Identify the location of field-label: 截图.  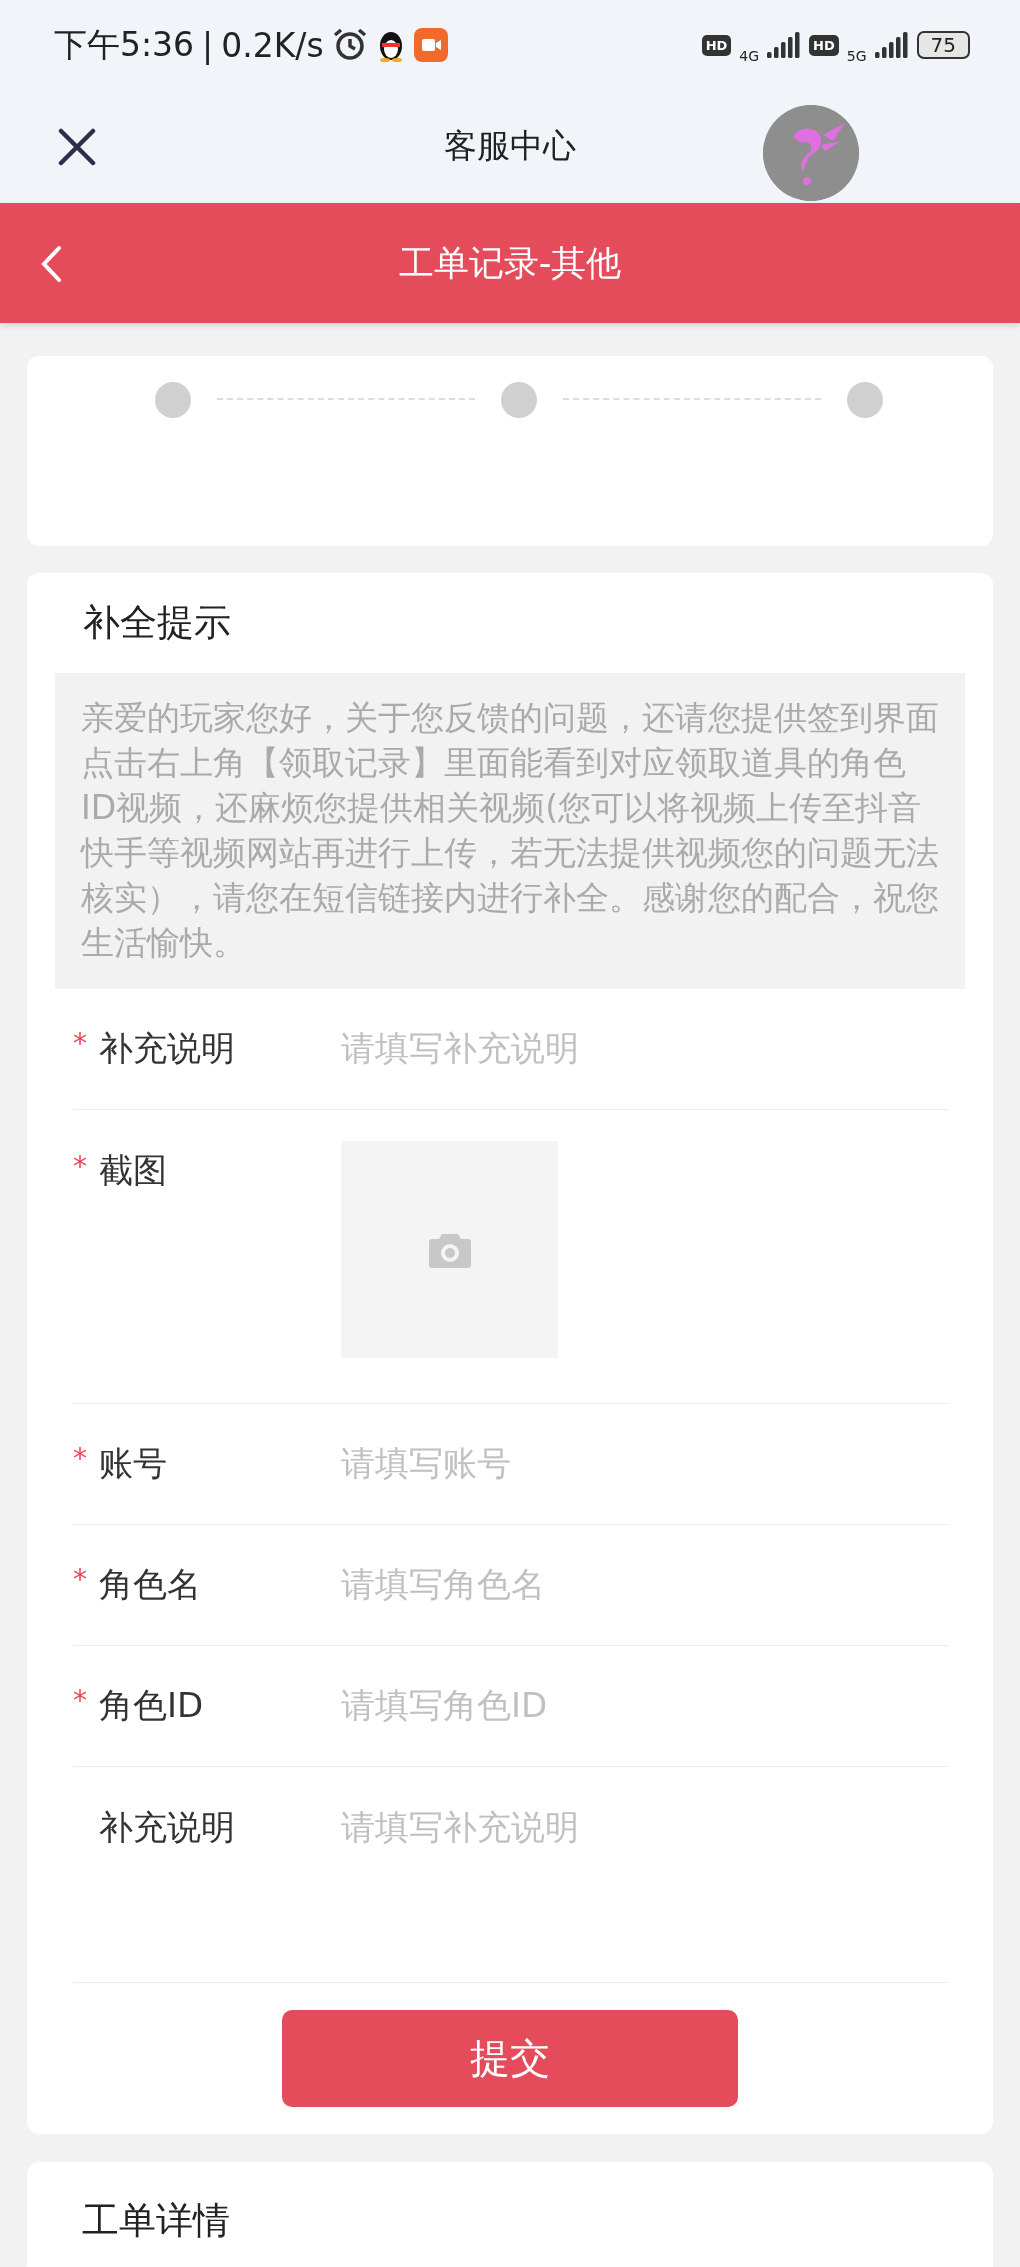
(133, 1170).